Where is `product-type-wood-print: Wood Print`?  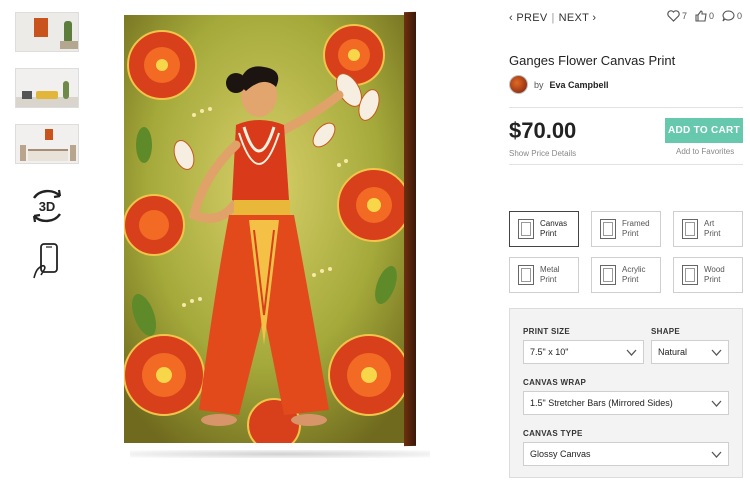 product-type-wood-print: Wood Print is located at coordinates (708, 275).